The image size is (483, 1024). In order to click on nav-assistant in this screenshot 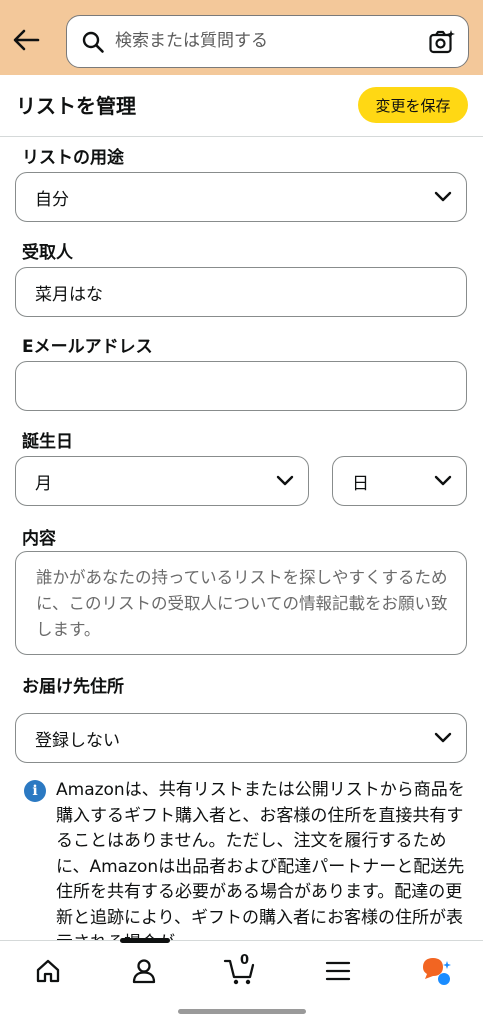, I will do `click(436, 971)`.